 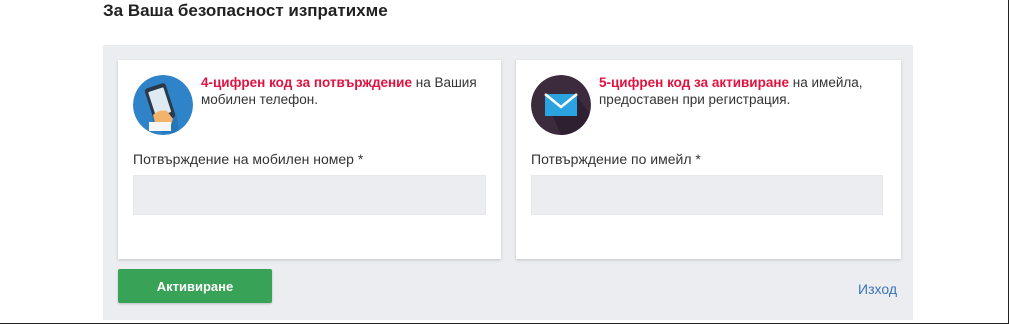 What do you see at coordinates (877, 289) in the screenshot?
I see `logout-link: Изход` at bounding box center [877, 289].